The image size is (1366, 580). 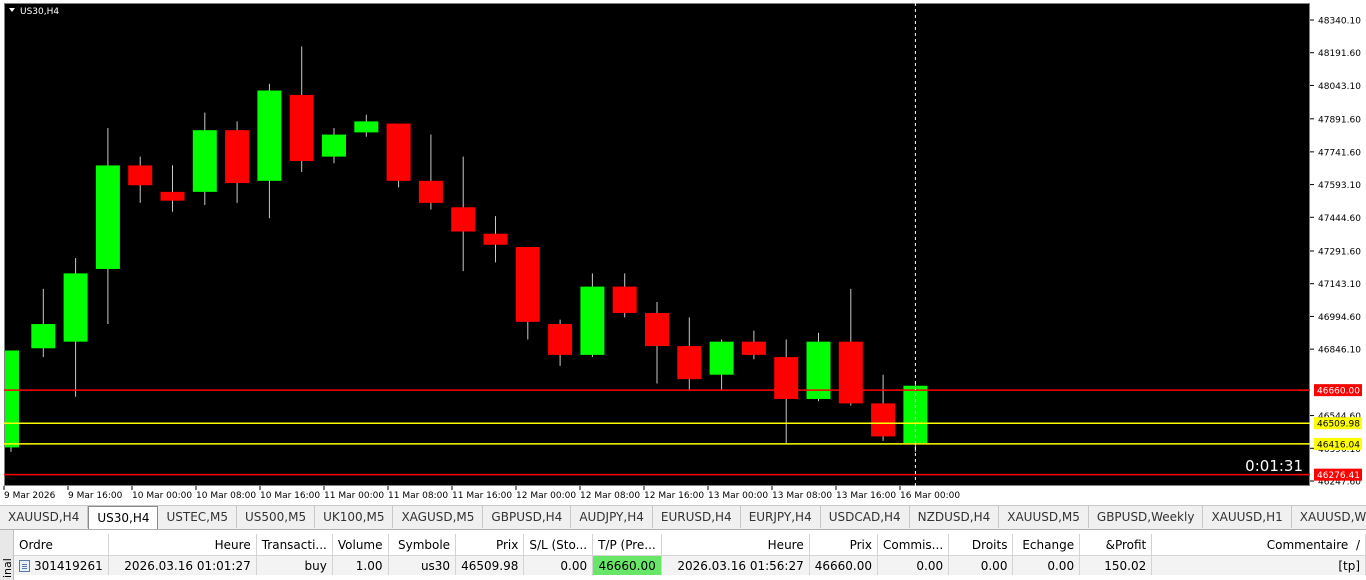 I want to click on col-header-heure: Heure, so click(x=182, y=545).